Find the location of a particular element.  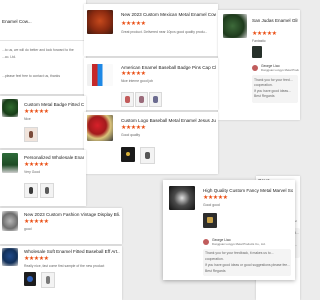

review-text: Very Good is located at coordinates (32, 172).